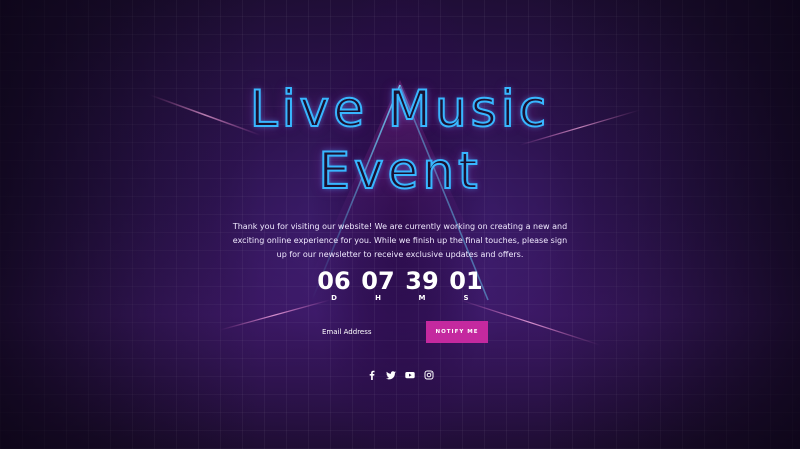 This screenshot has height=449, width=800. Describe the element at coordinates (334, 281) in the screenshot. I see `days-value: 06` at that location.